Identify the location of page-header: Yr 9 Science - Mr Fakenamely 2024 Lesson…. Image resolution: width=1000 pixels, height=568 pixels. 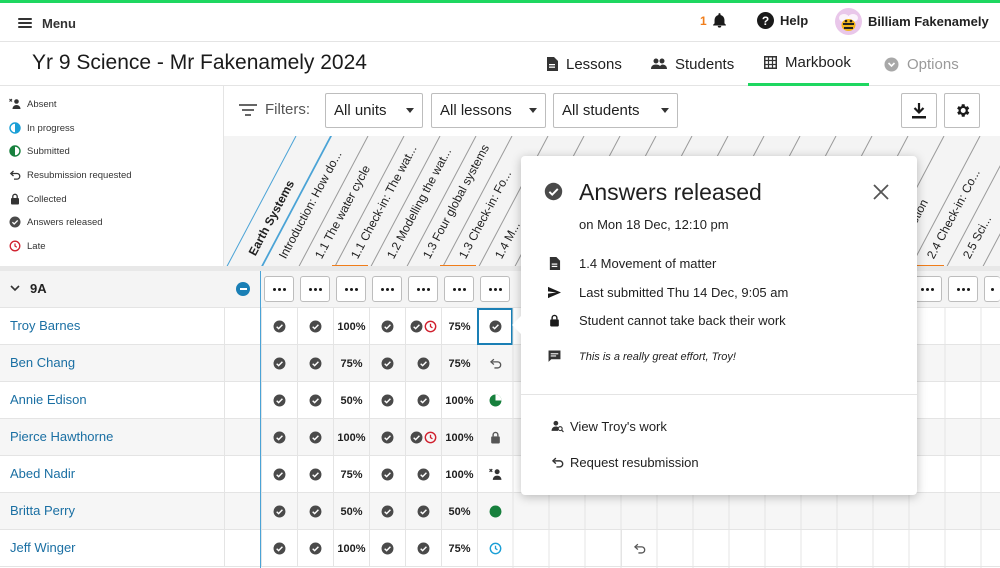
(500, 64).